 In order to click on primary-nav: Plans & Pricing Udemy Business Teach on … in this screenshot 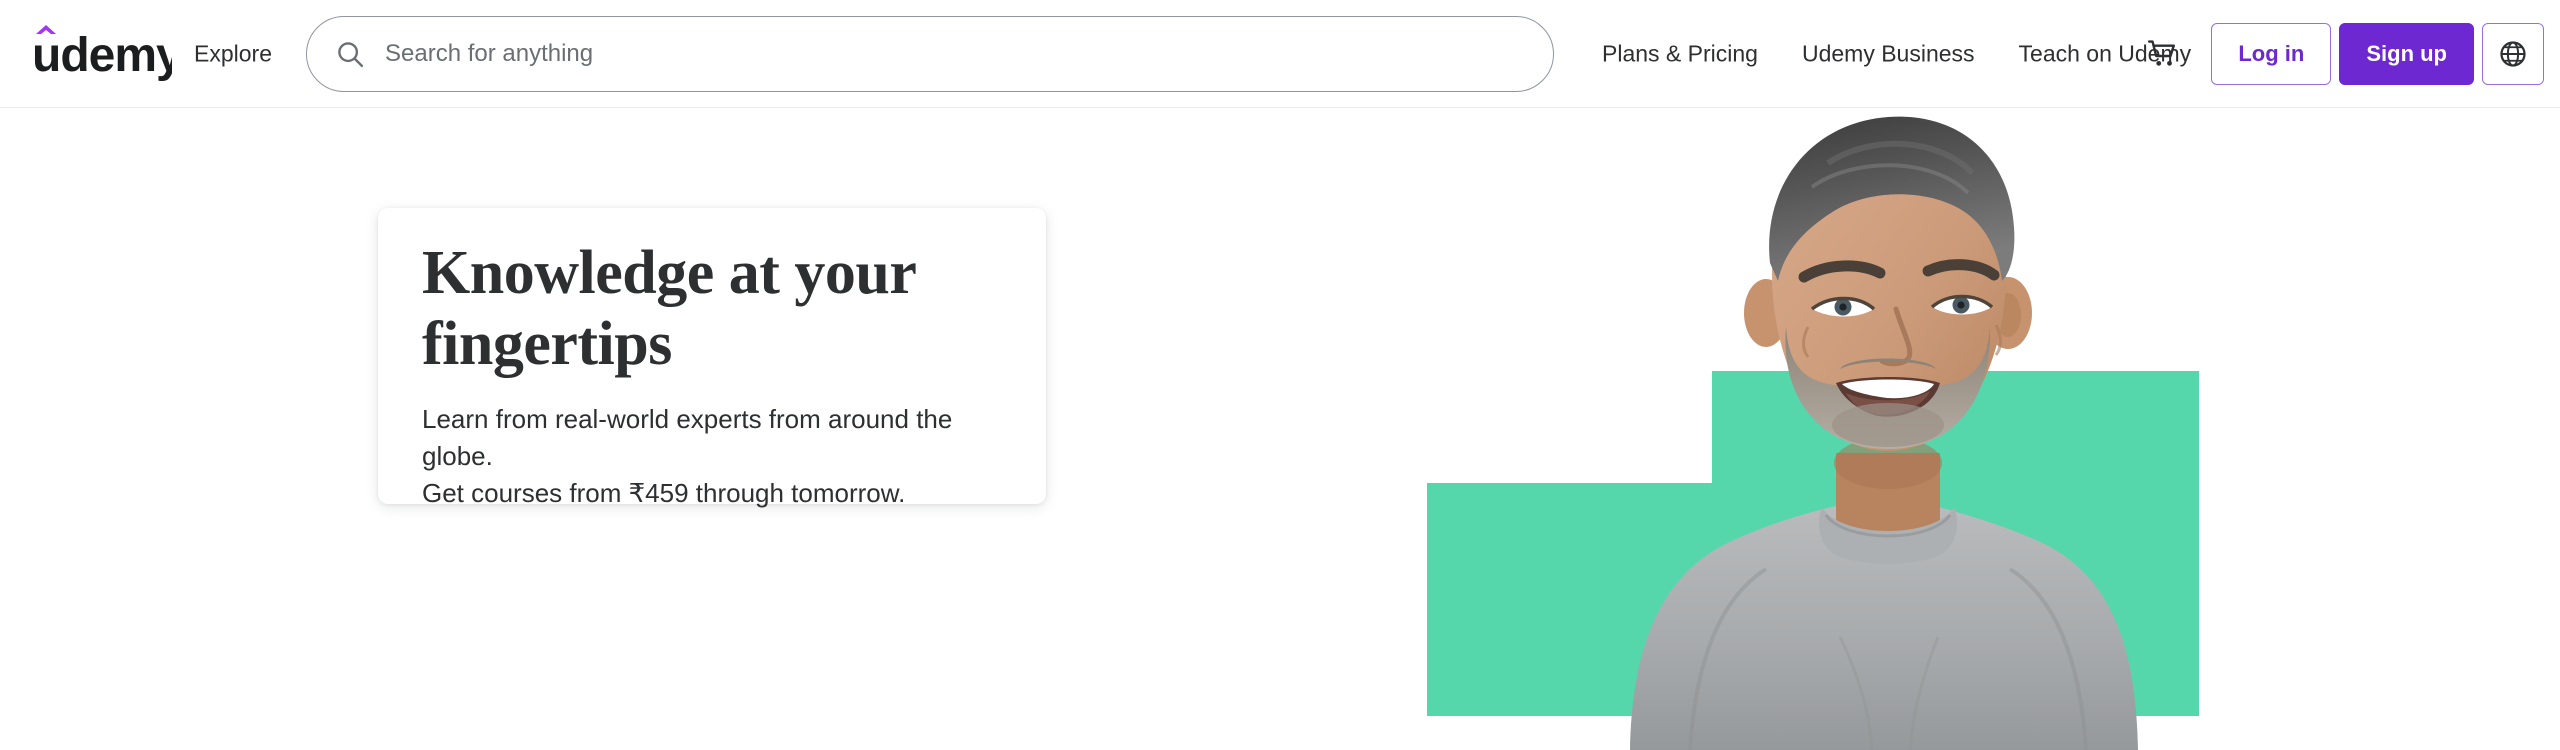, I will do `click(1896, 53)`.